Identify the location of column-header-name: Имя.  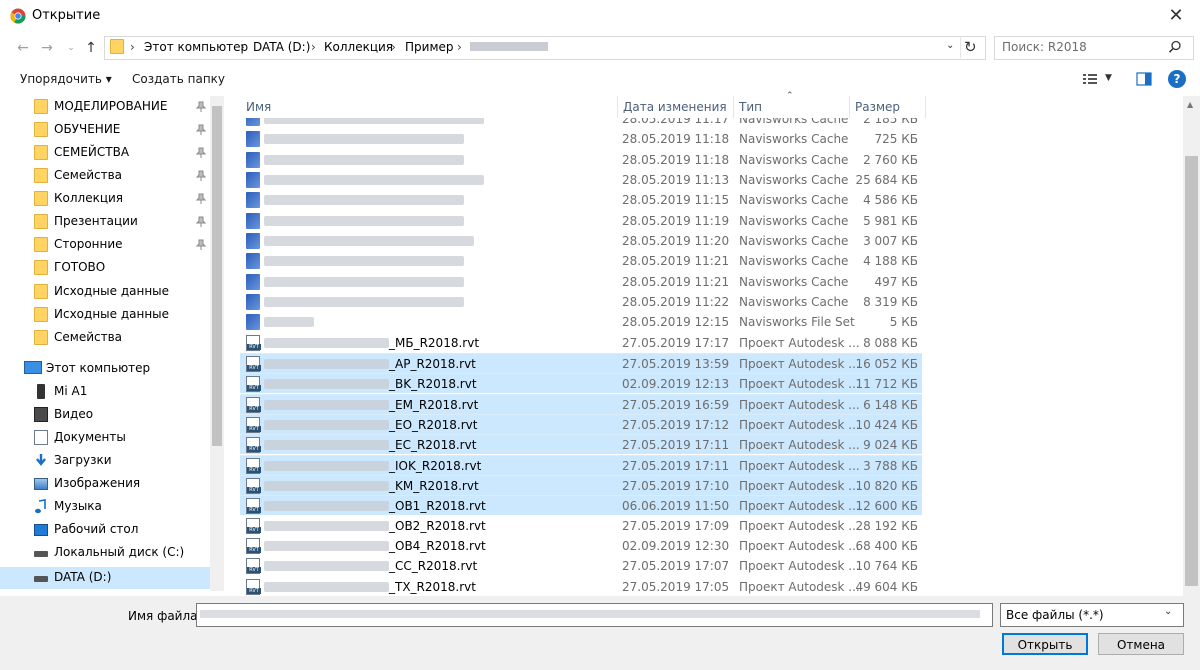
(258, 107).